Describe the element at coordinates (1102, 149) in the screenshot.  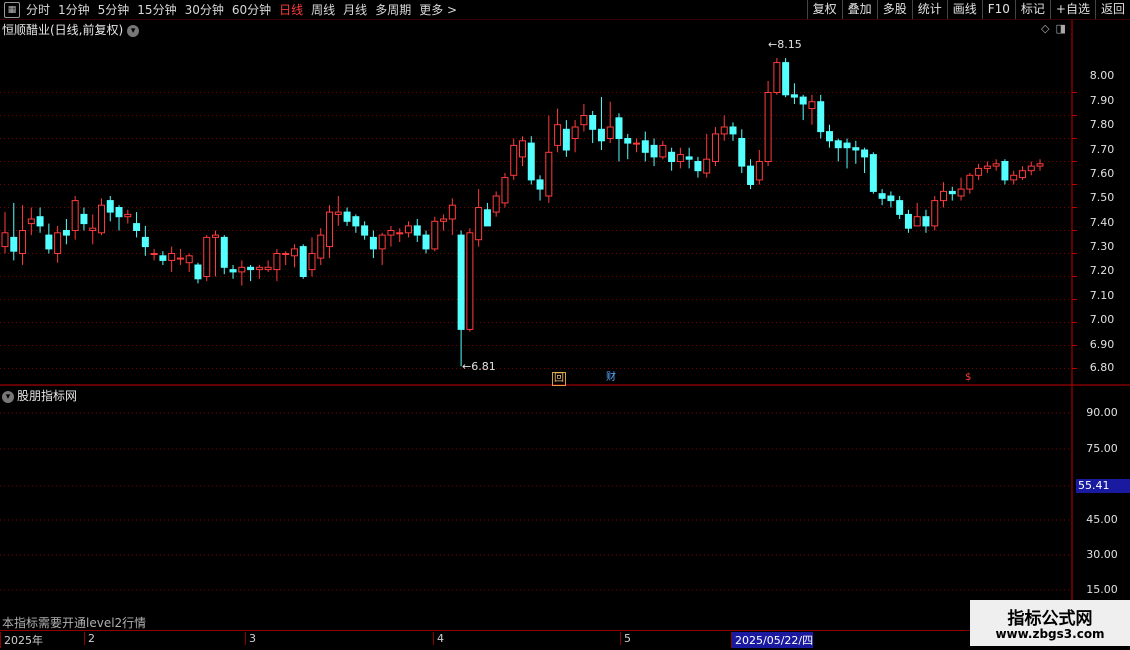
I see `price-tick: 7.70` at that location.